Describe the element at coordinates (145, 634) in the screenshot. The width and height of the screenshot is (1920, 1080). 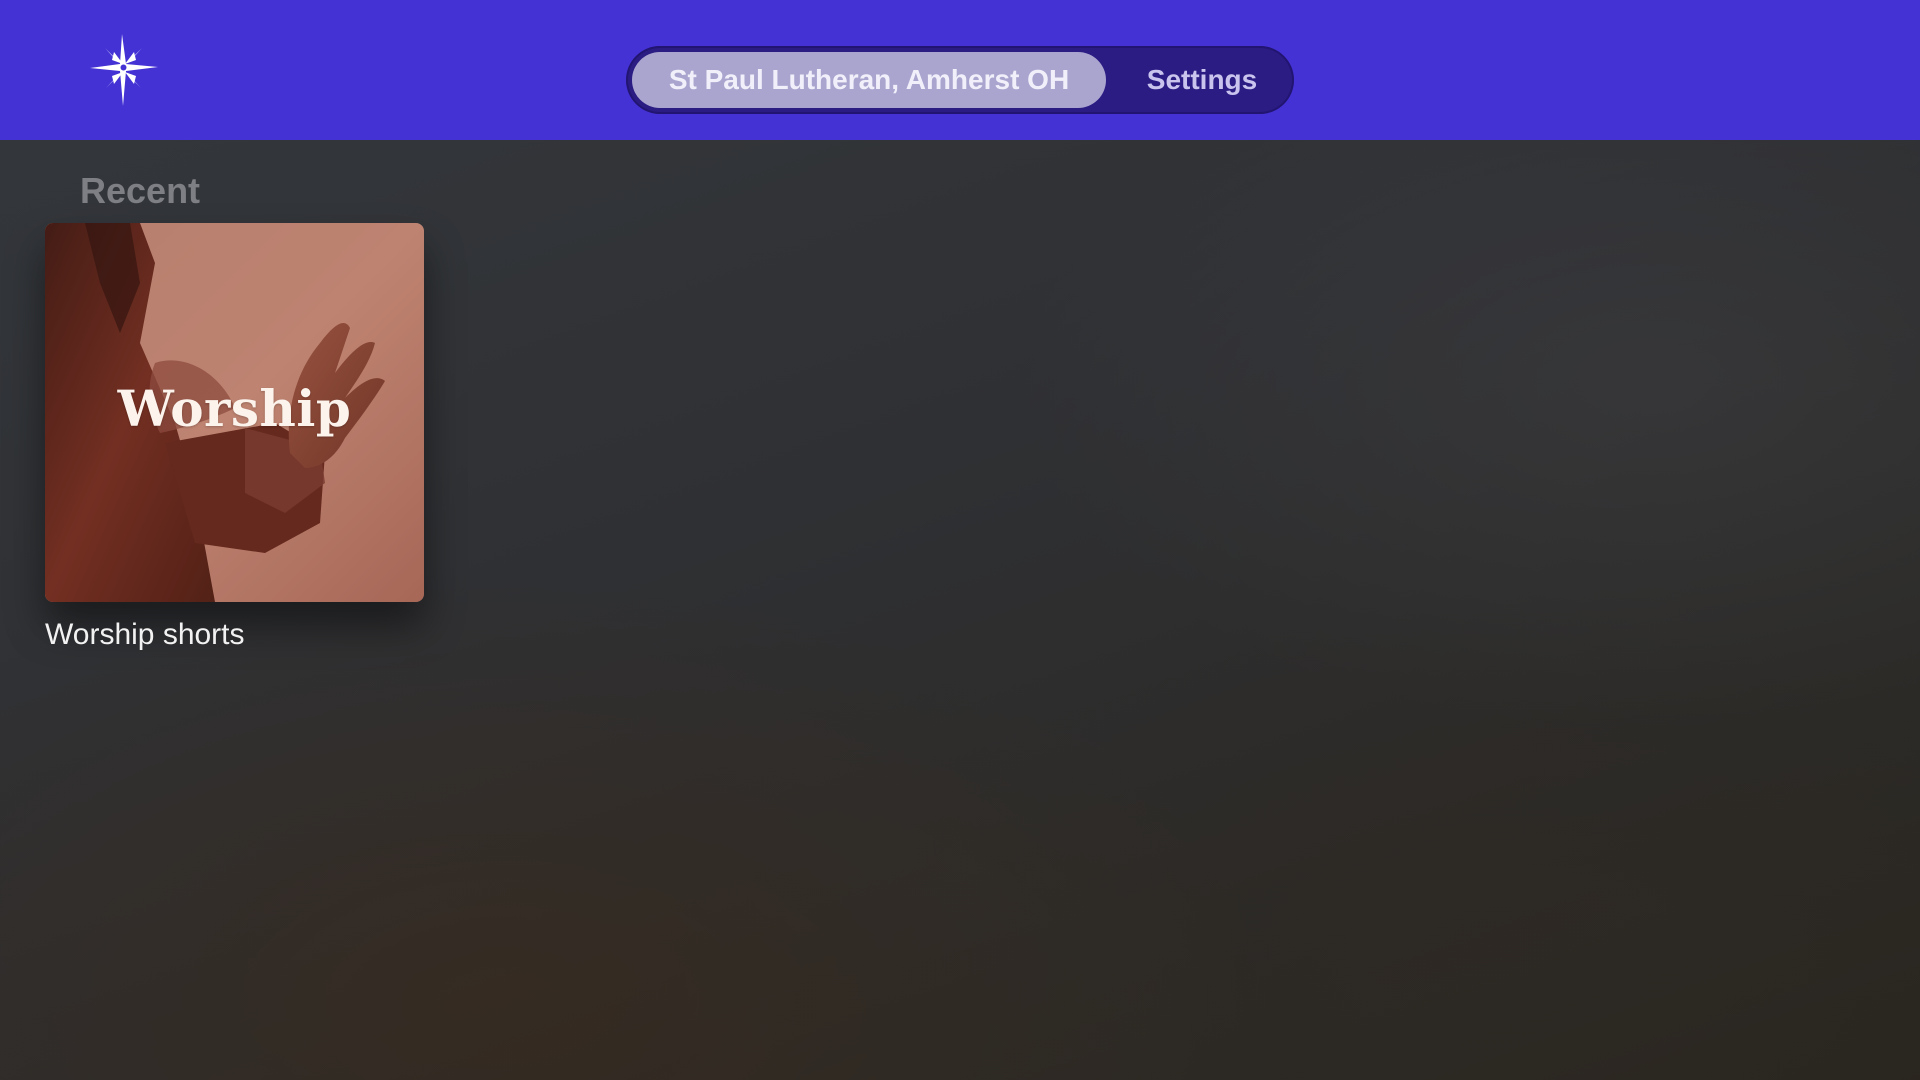
I see `worship-shorts-caption: Worship shorts` at that location.